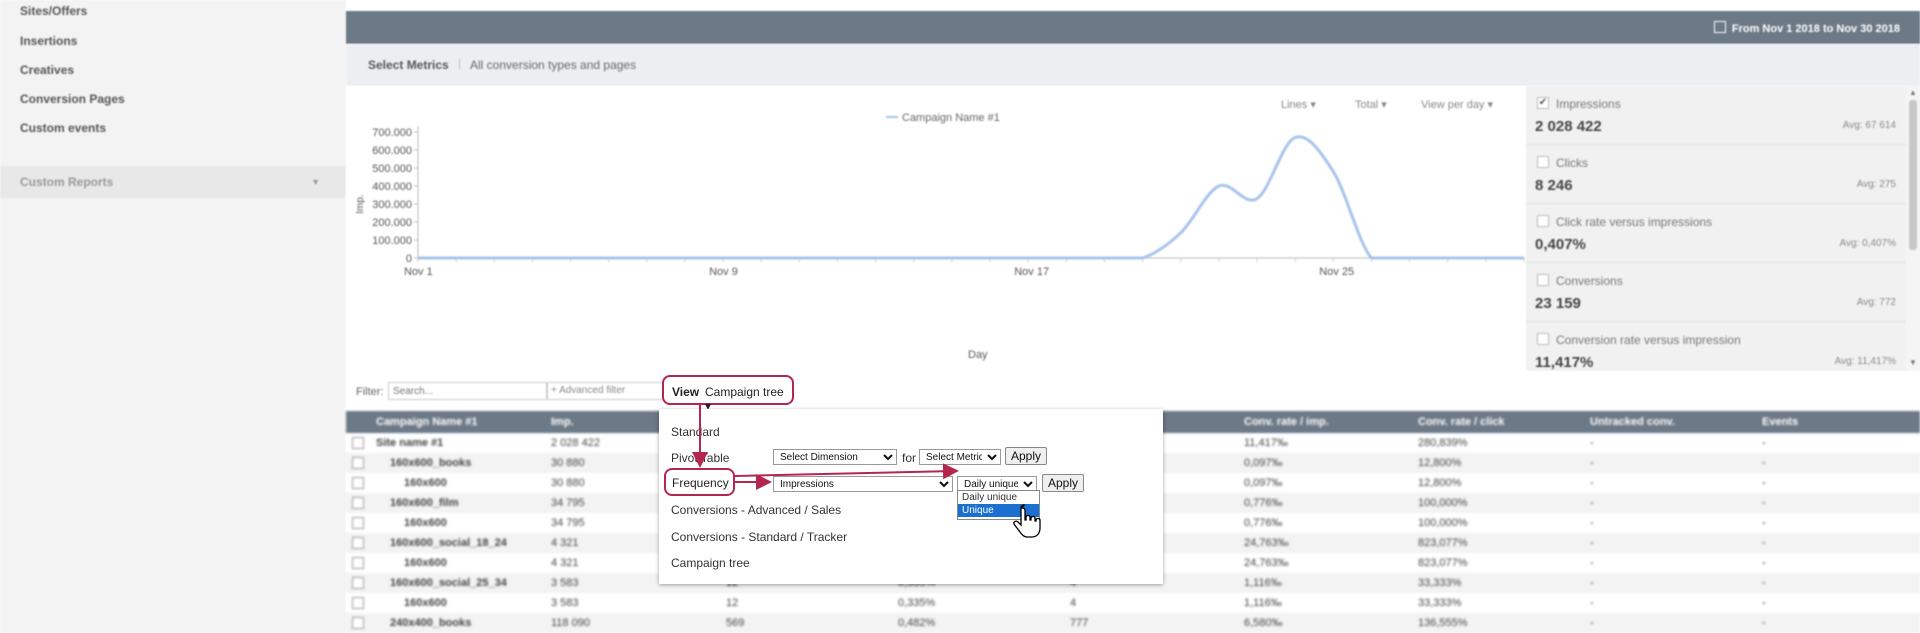  I want to click on row-name: 160x600_social_25_34, so click(448, 583).